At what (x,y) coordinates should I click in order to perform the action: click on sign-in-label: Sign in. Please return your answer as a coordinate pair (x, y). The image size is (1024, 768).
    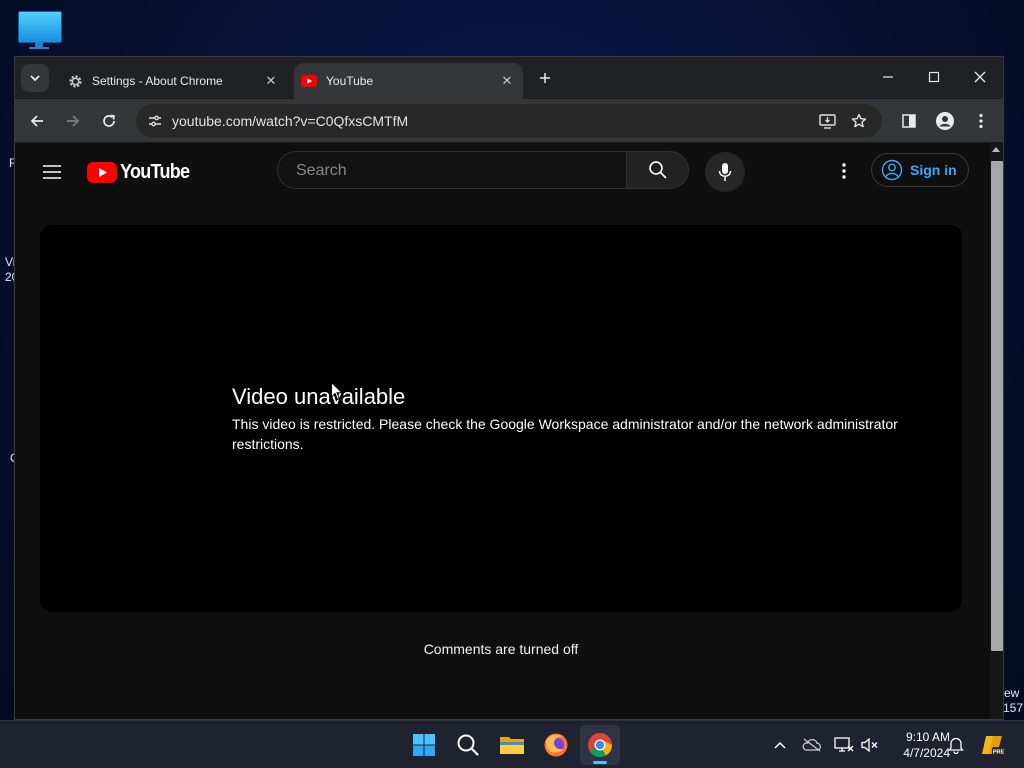
    Looking at the image, I should click on (933, 170).